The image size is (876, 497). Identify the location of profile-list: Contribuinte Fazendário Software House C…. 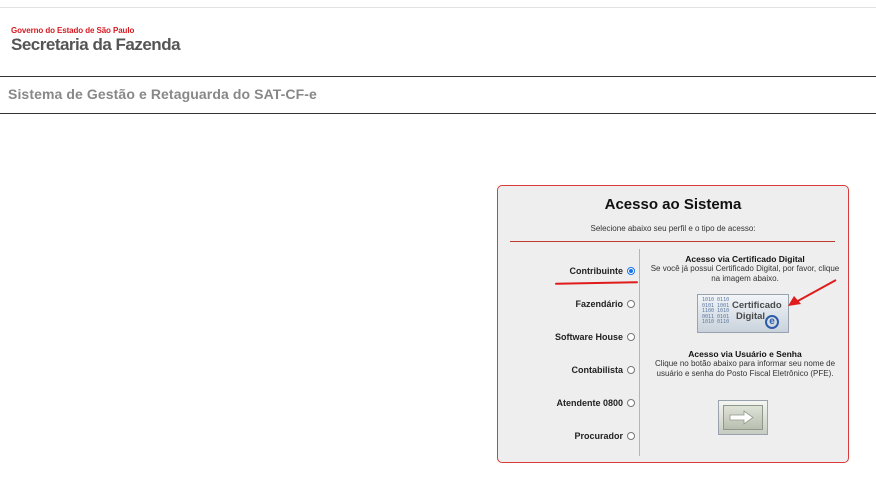
(568, 324).